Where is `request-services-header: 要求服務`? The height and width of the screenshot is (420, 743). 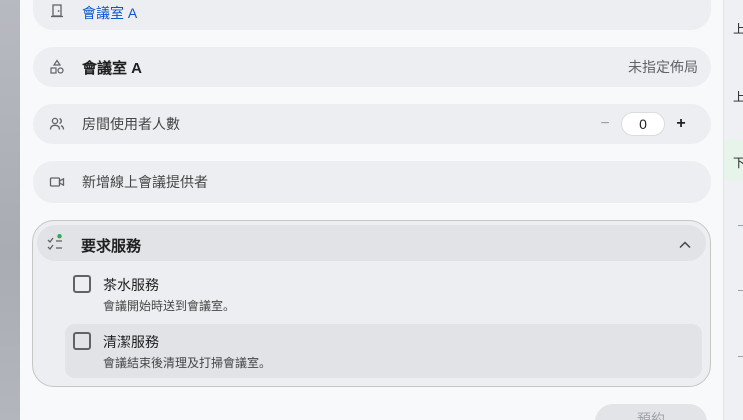
request-services-header: 要求服務 is located at coordinates (371, 243).